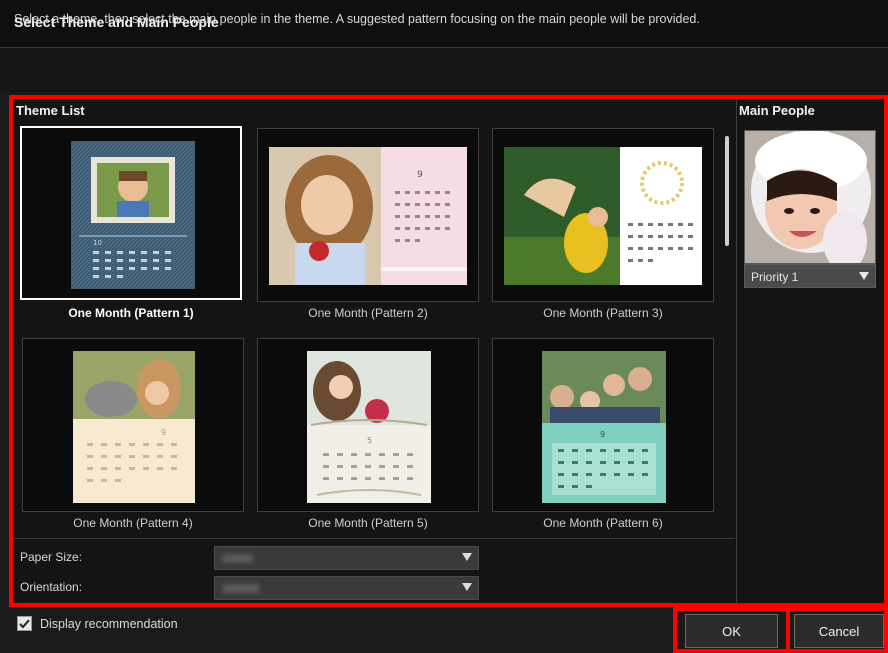 The height and width of the screenshot is (653, 888). What do you see at coordinates (369, 440) in the screenshot?
I see `svg-text: 5` at bounding box center [369, 440].